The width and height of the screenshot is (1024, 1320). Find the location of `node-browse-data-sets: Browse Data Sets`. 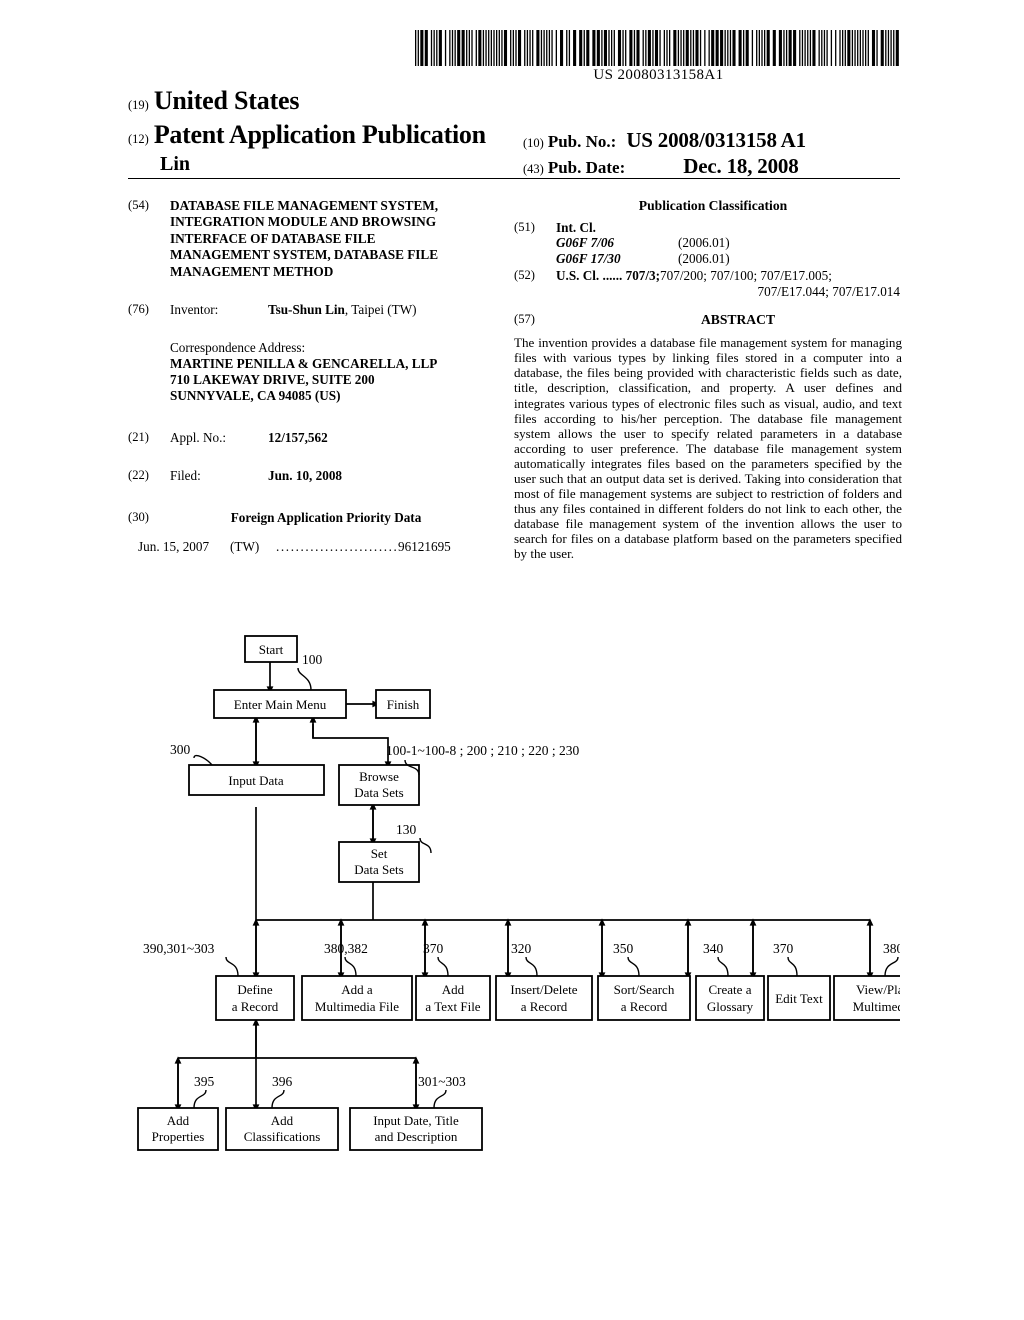

node-browse-data-sets: Browse Data Sets is located at coordinates (379, 785).